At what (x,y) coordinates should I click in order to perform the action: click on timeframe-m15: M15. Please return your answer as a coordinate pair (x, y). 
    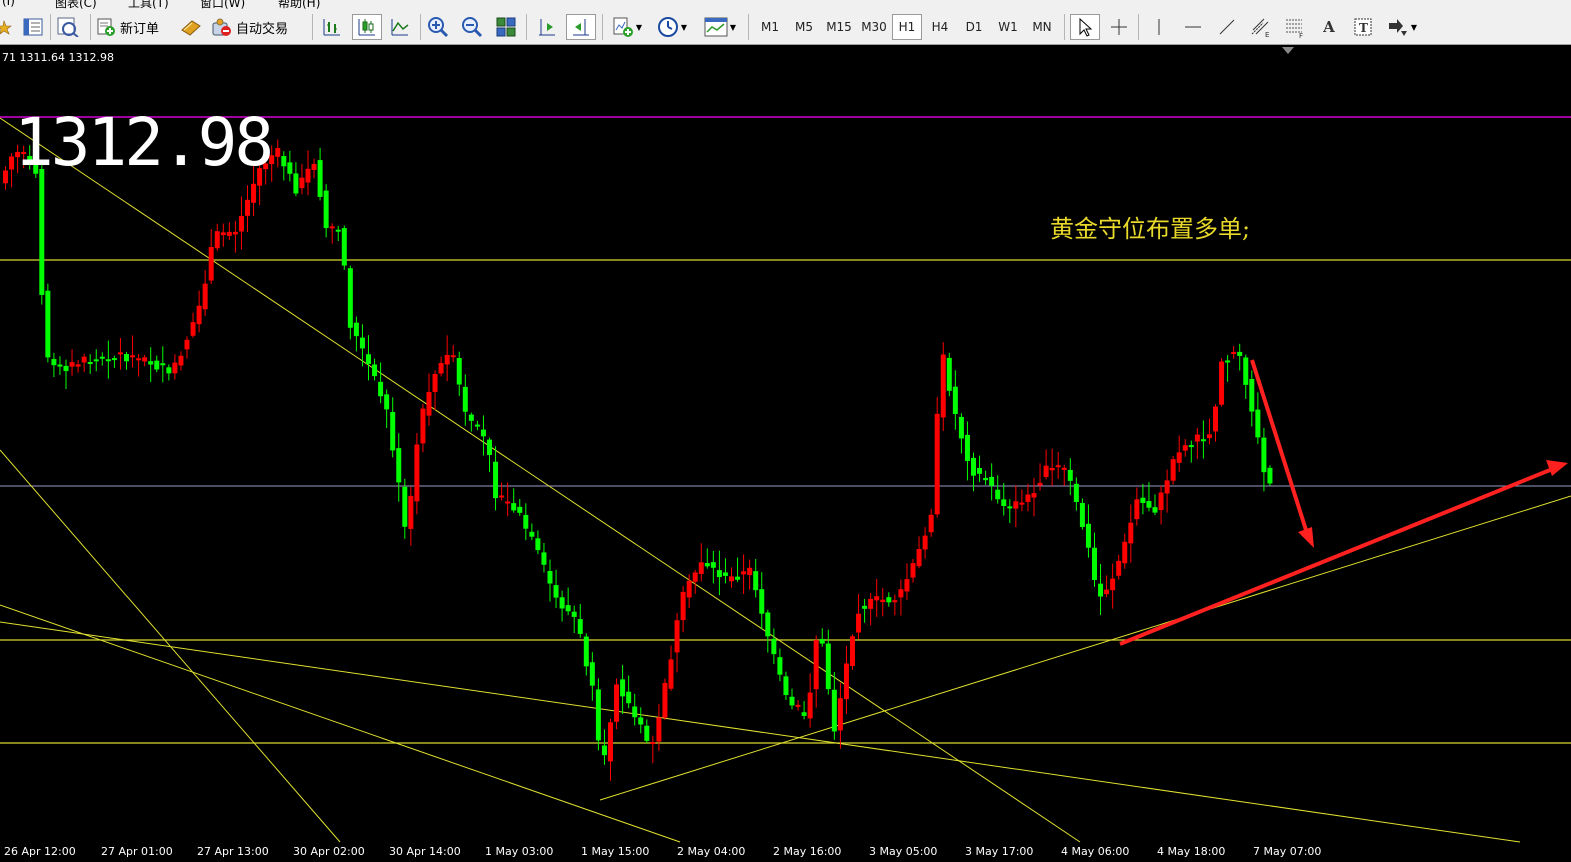
    Looking at the image, I should click on (839, 27).